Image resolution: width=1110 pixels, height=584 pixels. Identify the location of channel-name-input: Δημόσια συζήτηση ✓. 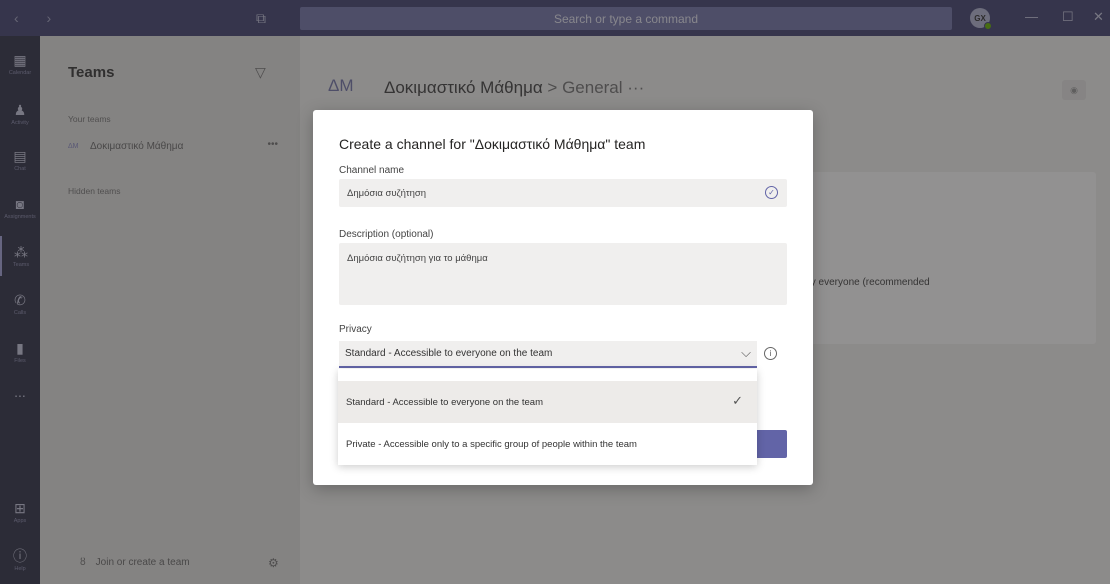
(563, 193).